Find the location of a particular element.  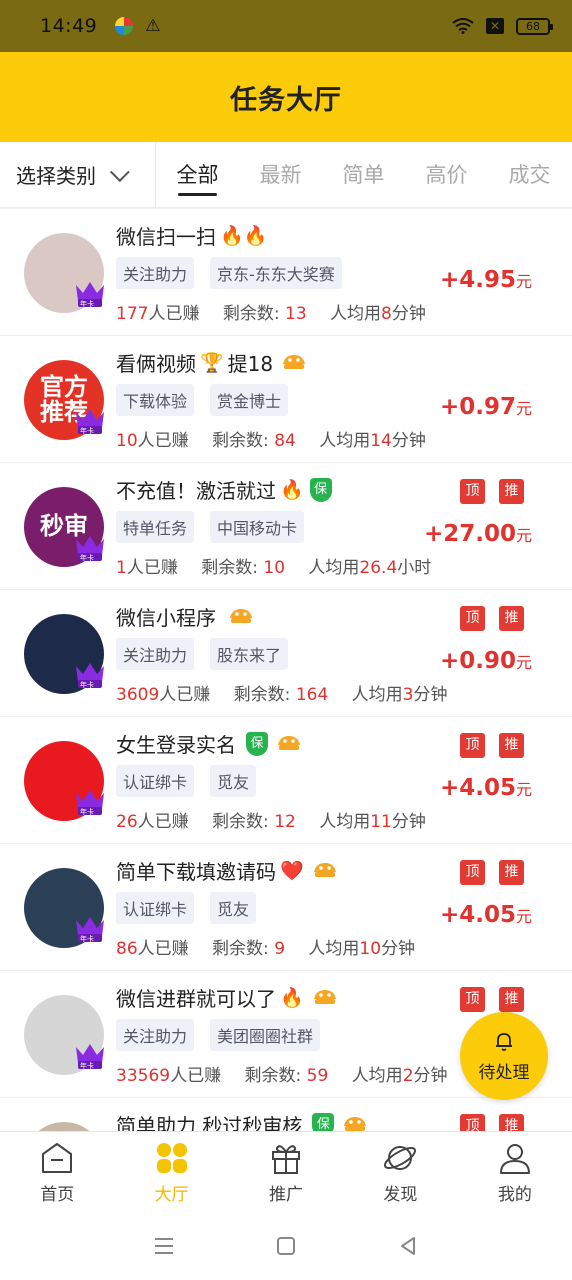

task-card: 简单助力 秒过秒审核 保 顶推 is located at coordinates (286, 1114).